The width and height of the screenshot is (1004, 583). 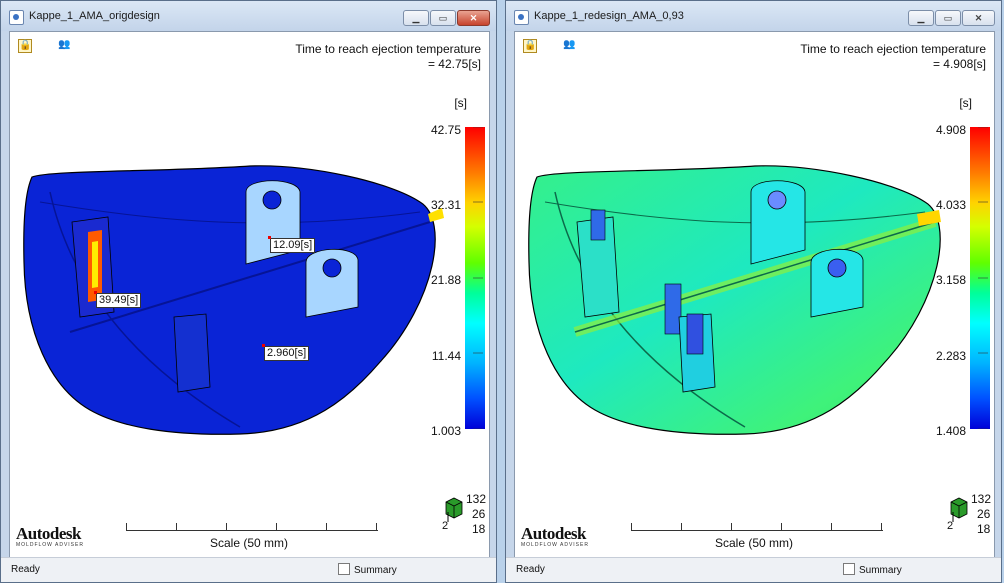 What do you see at coordinates (248, 16) in the screenshot?
I see `title-bar: Kappe_1_AMA_origdesign ▁ ▭ ✕` at bounding box center [248, 16].